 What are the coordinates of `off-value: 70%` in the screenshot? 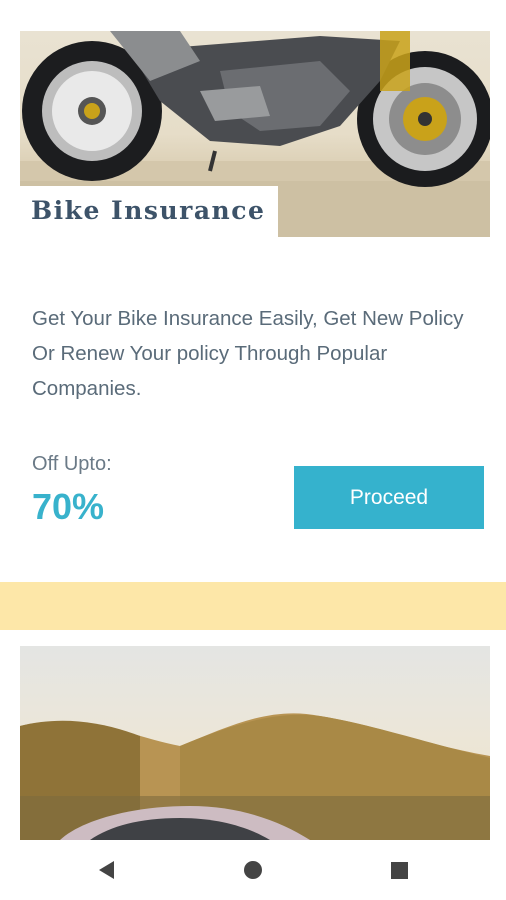 It's located at (68, 506).